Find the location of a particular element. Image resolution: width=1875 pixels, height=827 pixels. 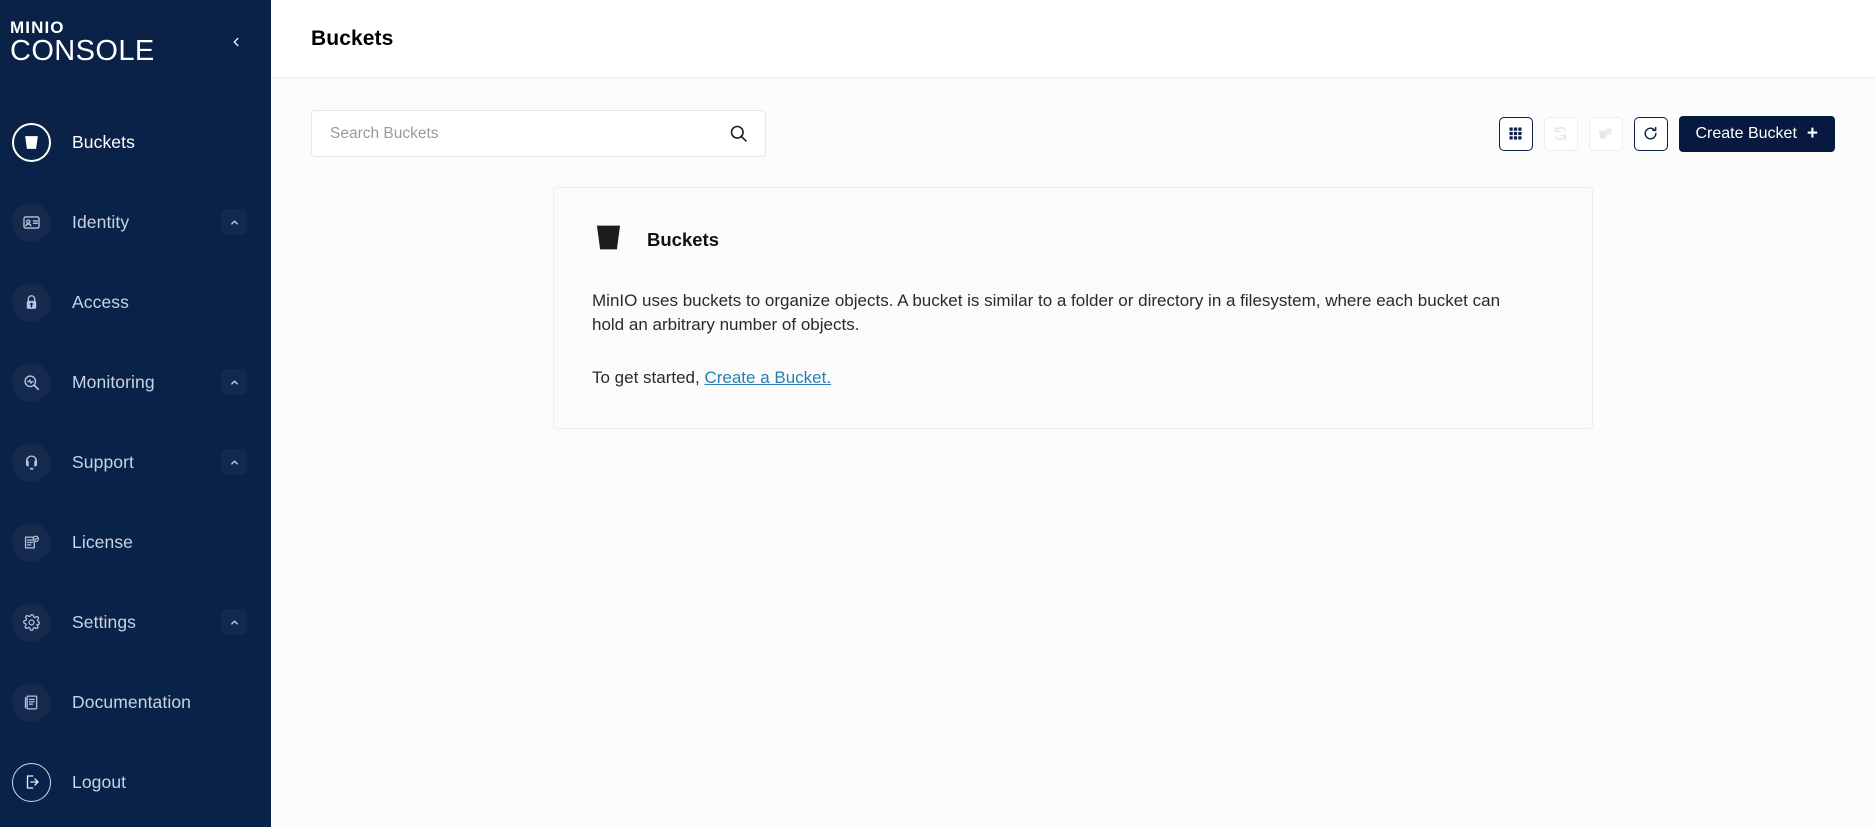

toolbar-actions: Create Bucket + is located at coordinates (1666, 133).